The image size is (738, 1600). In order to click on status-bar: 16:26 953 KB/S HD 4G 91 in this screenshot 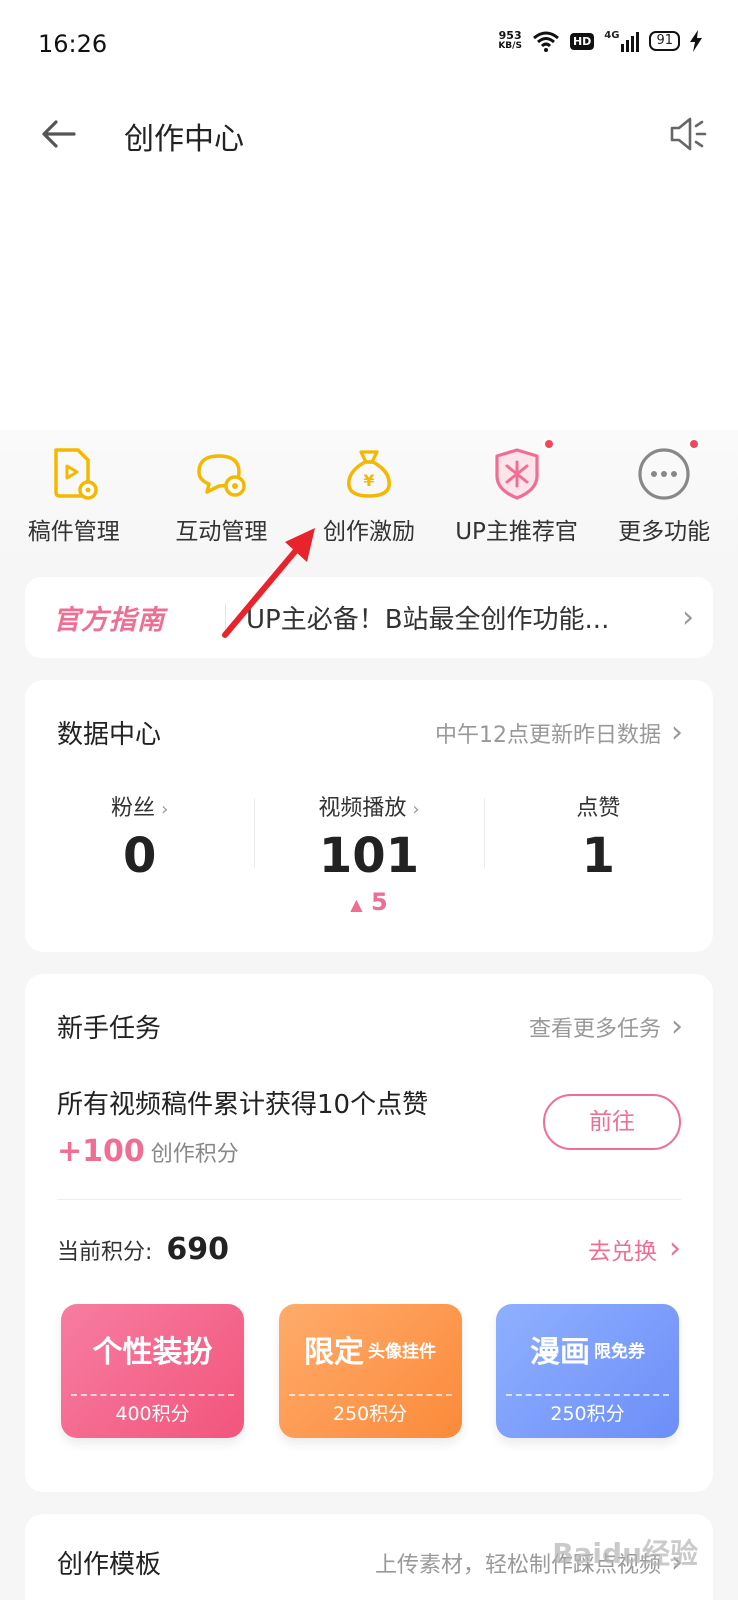, I will do `click(369, 45)`.